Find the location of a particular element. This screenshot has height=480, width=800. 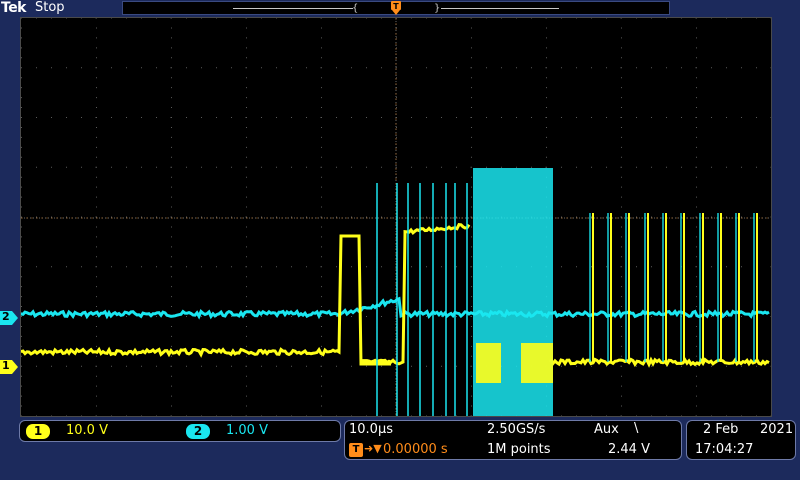

ch2-trace is located at coordinates (395, 308).